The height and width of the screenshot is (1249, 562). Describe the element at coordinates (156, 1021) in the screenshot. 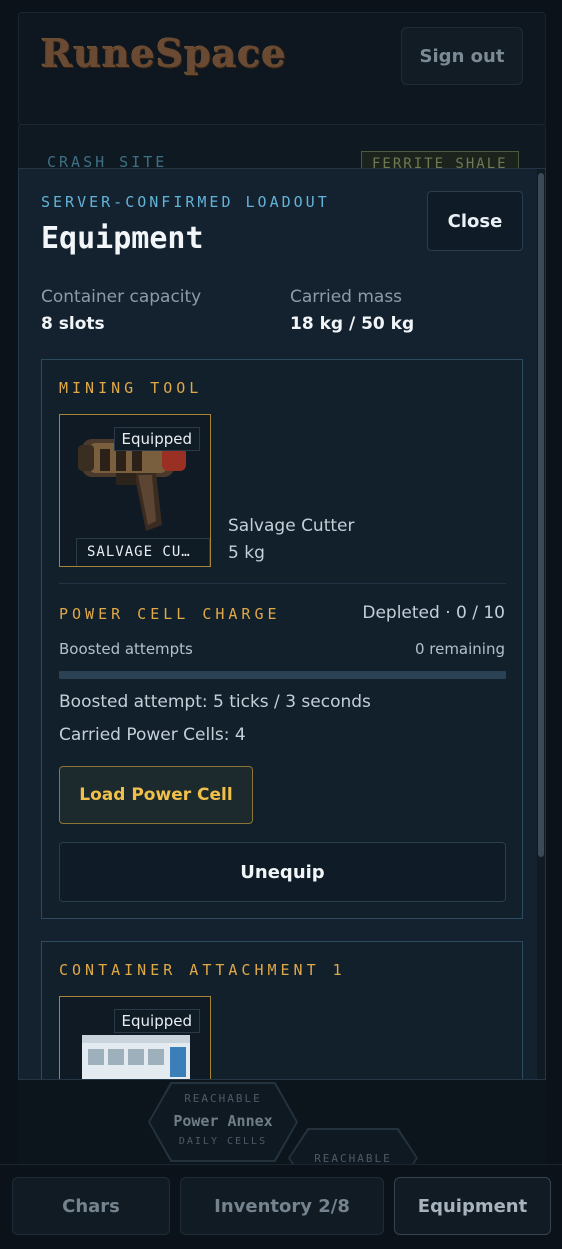

I see `equipped-badge-2: Equipped` at that location.